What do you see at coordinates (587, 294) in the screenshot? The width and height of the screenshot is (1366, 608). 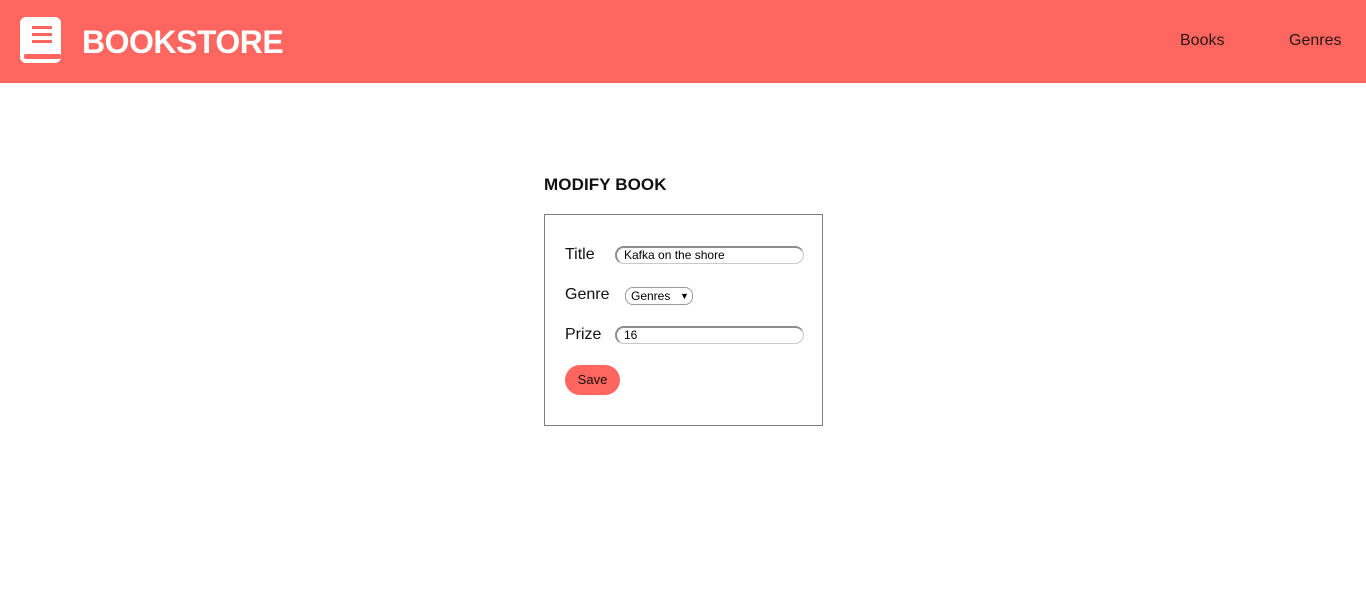 I see `genre-label: Genre` at bounding box center [587, 294].